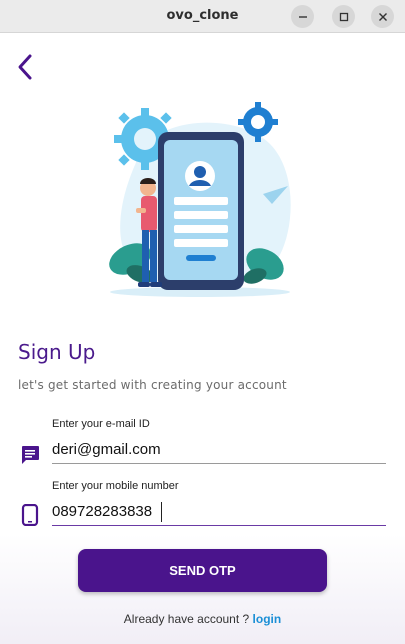 The height and width of the screenshot is (644, 405). What do you see at coordinates (101, 424) in the screenshot?
I see `email-field-label: Enter your e-mail ID` at bounding box center [101, 424].